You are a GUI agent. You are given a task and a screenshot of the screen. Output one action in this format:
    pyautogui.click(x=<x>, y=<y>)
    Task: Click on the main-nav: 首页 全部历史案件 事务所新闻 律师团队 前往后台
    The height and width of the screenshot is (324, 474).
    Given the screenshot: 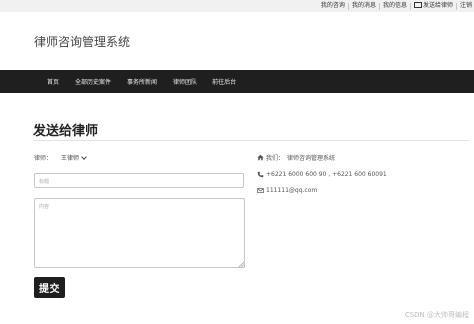 What is the action you would take?
    pyautogui.click(x=237, y=81)
    